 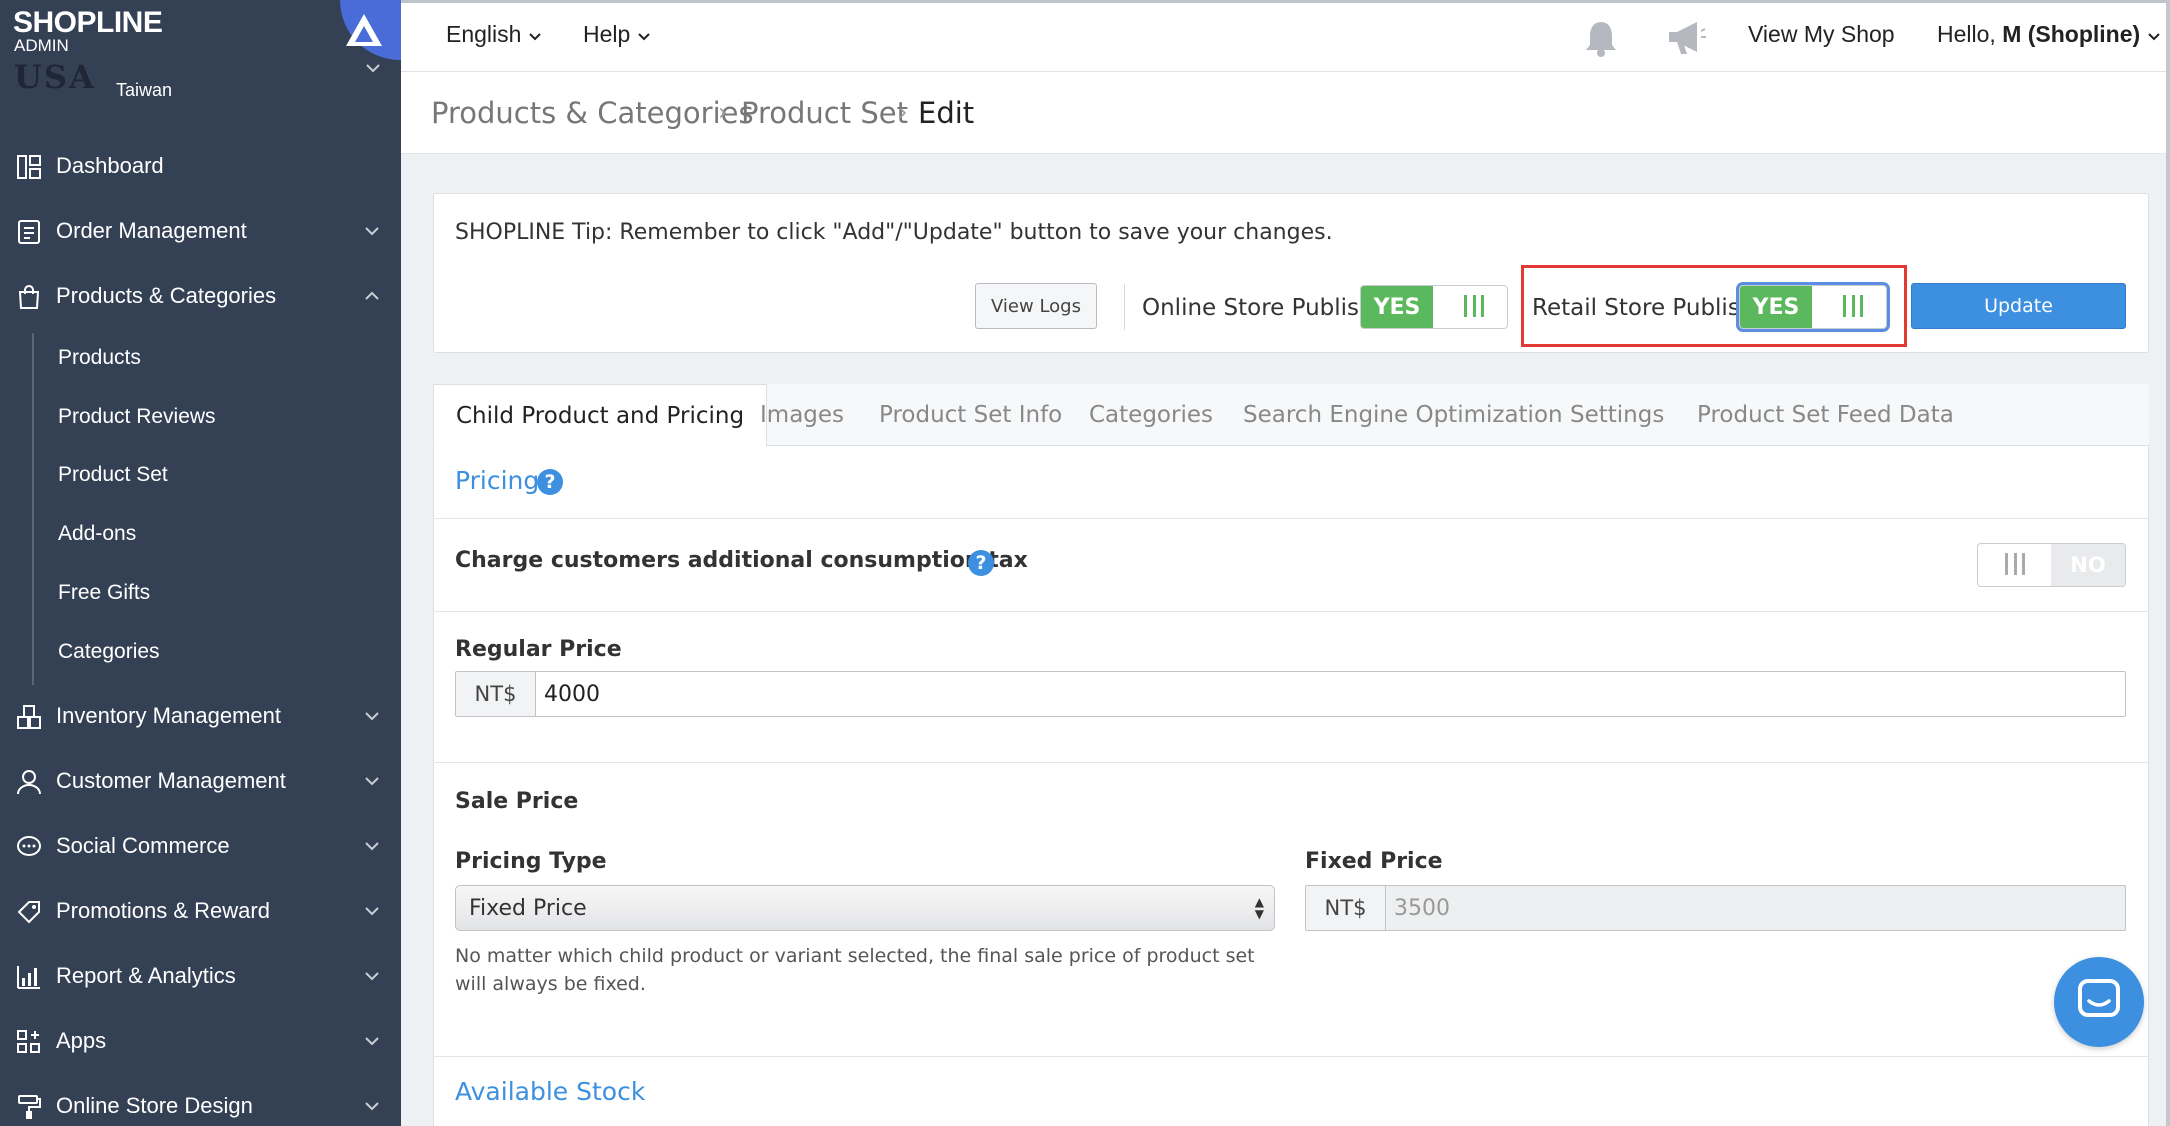 I want to click on triangle-logo-icon, so click(x=364, y=30).